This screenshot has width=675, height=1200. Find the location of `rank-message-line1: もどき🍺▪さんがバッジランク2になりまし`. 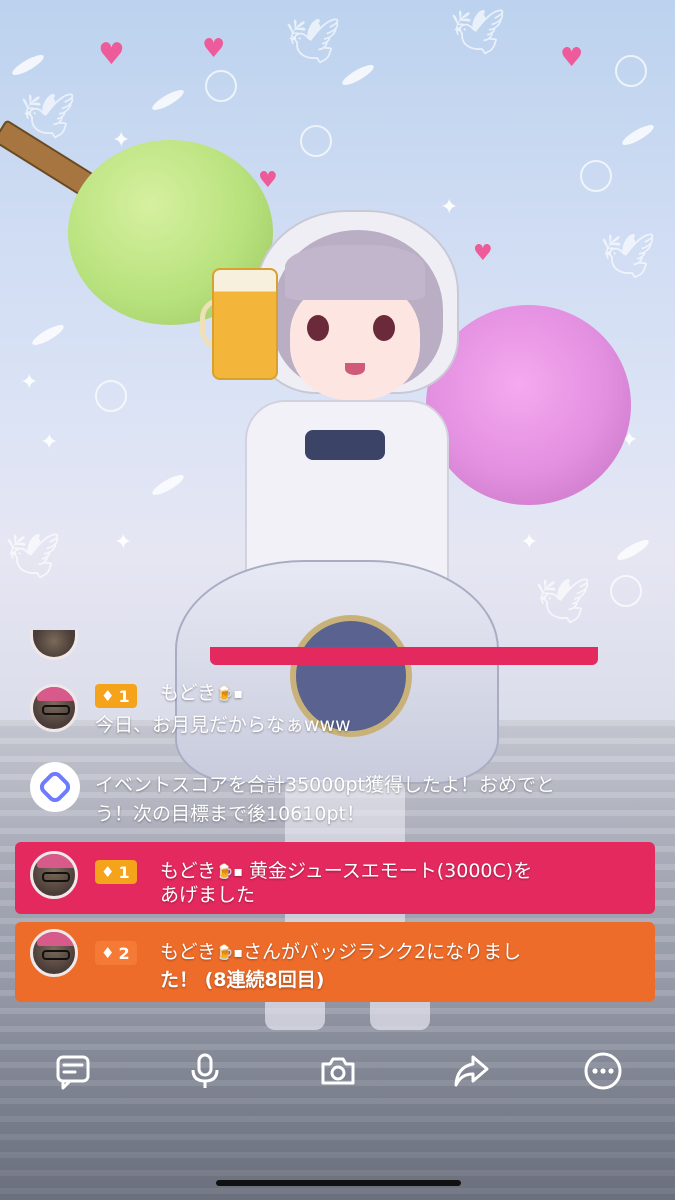

rank-message-line1: もどき🍺▪さんがバッジランク2になりまし is located at coordinates (340, 952).